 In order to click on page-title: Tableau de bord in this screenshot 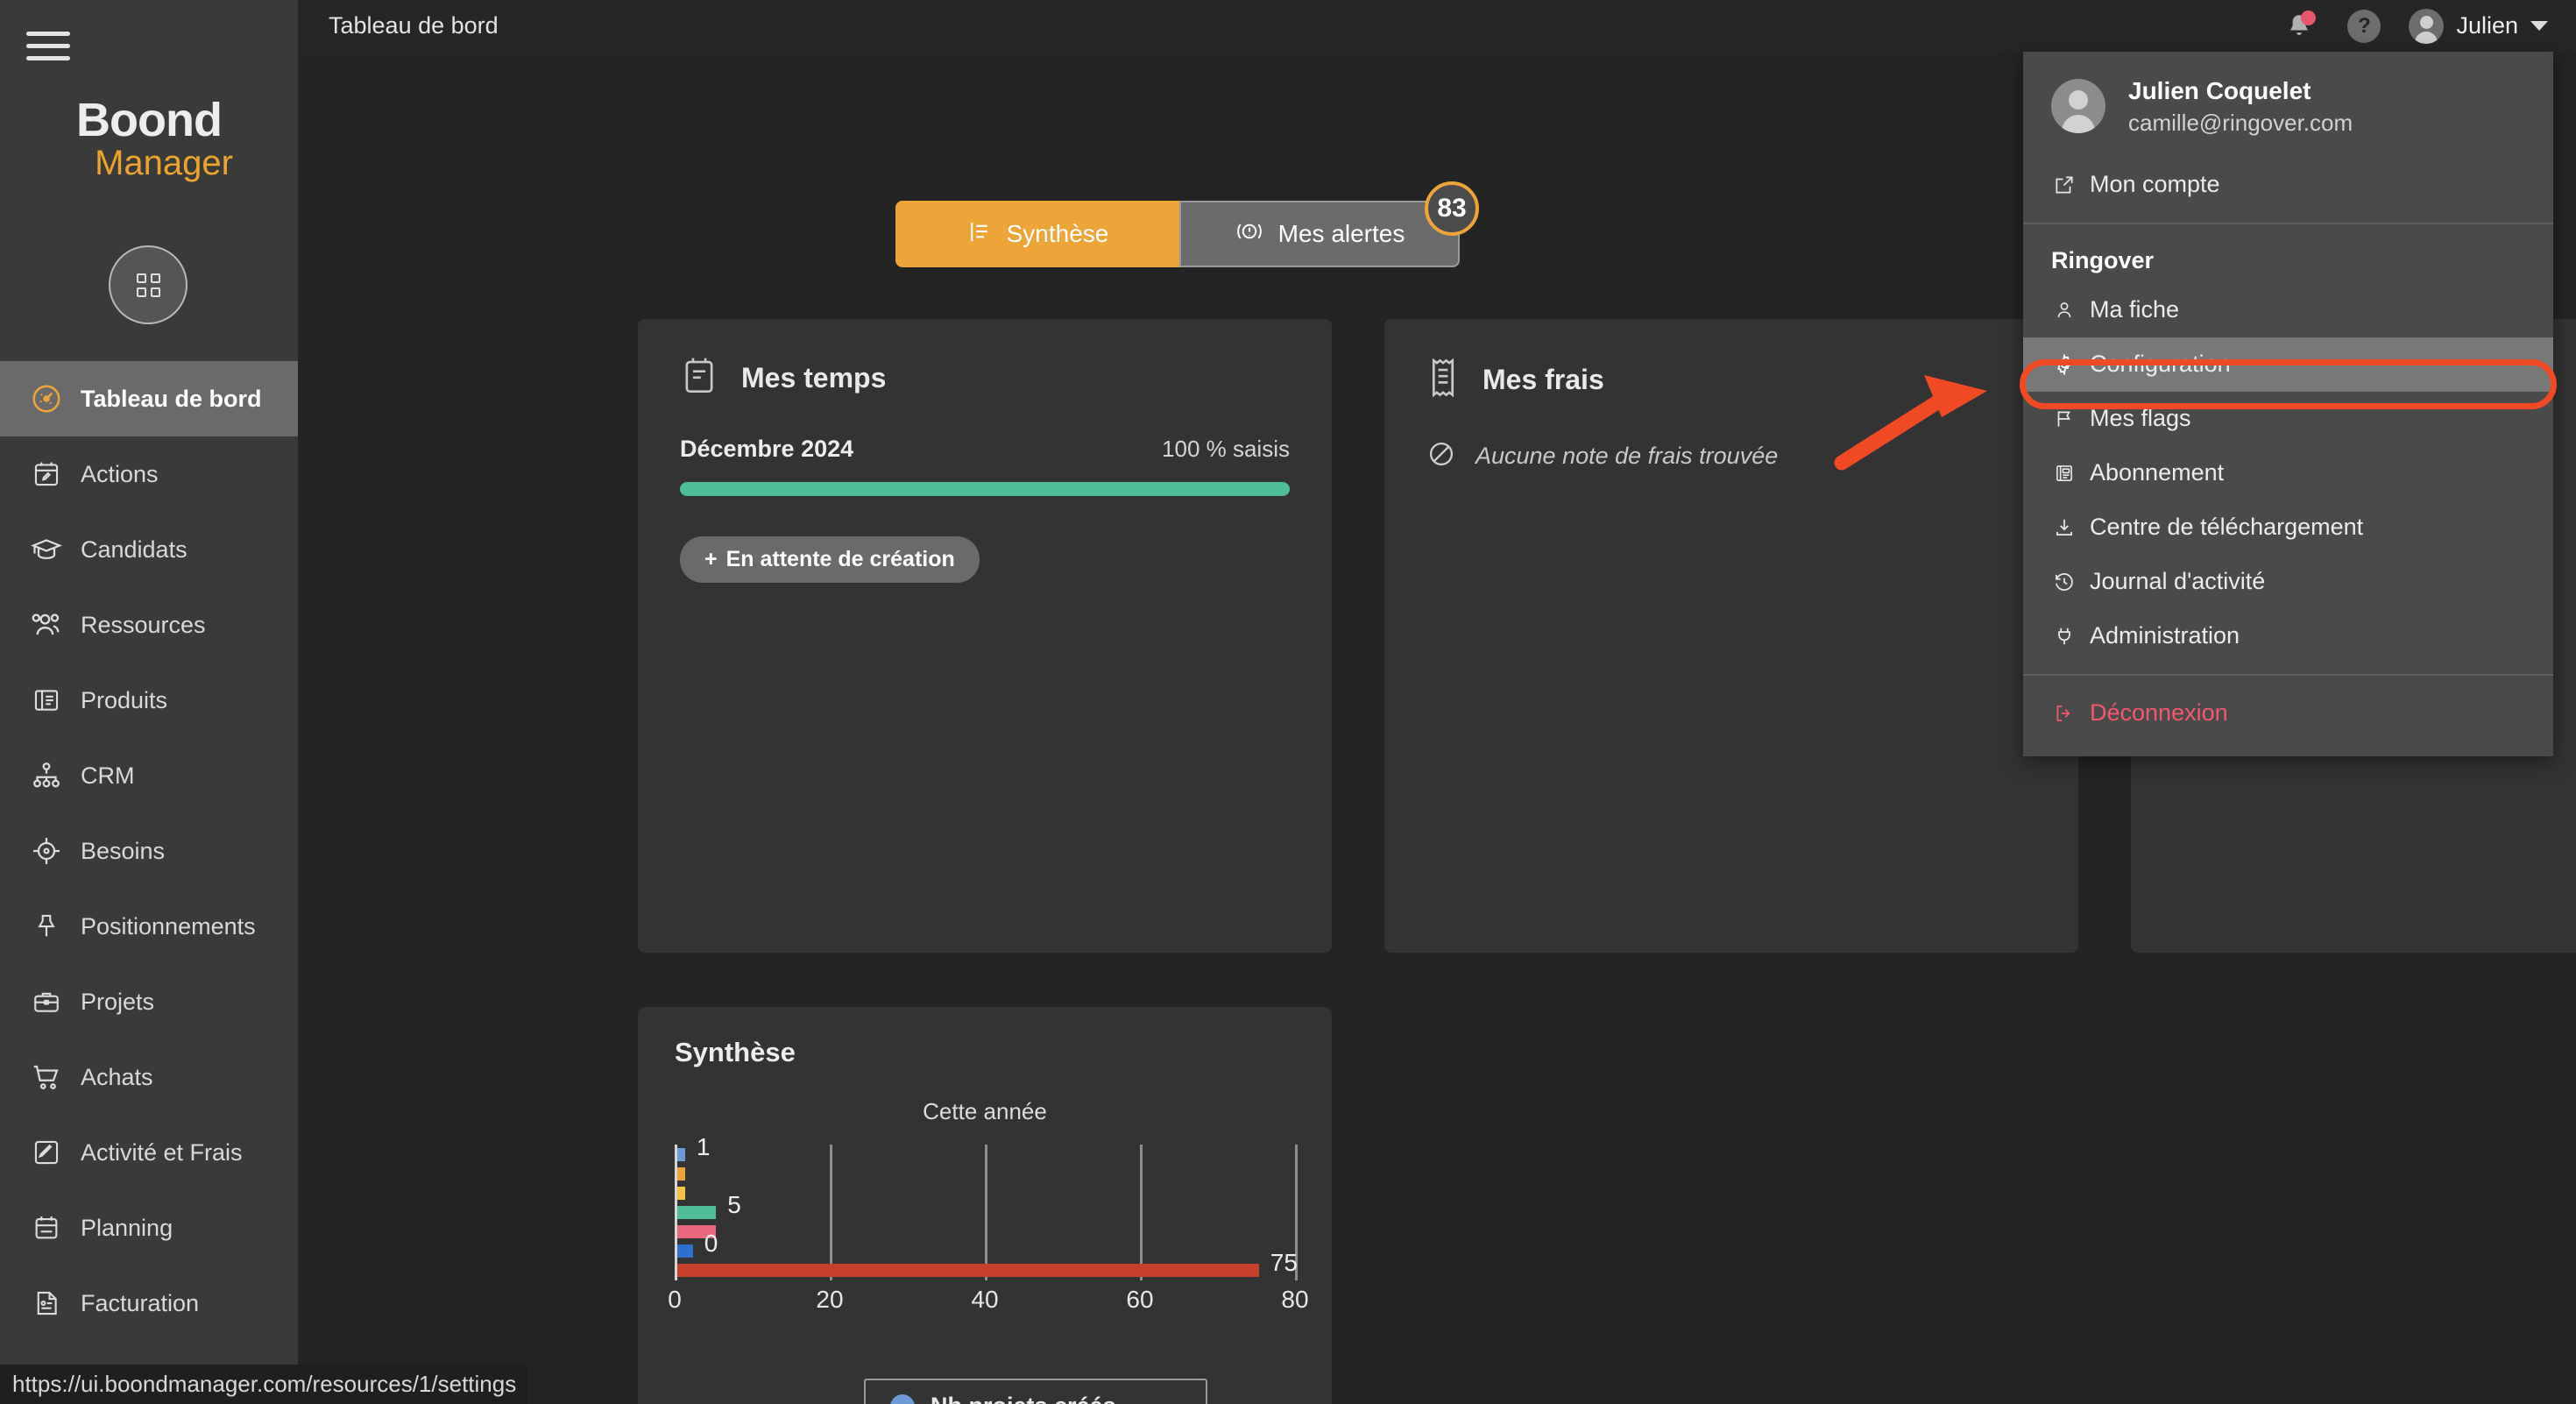, I will do `click(414, 25)`.